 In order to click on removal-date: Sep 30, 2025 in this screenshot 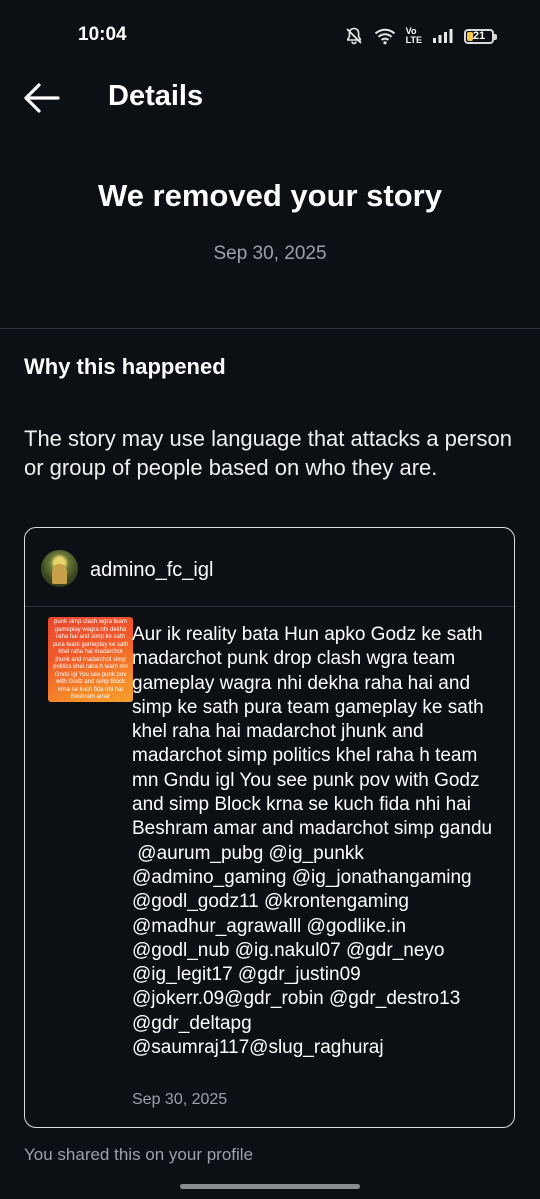, I will do `click(270, 253)`.